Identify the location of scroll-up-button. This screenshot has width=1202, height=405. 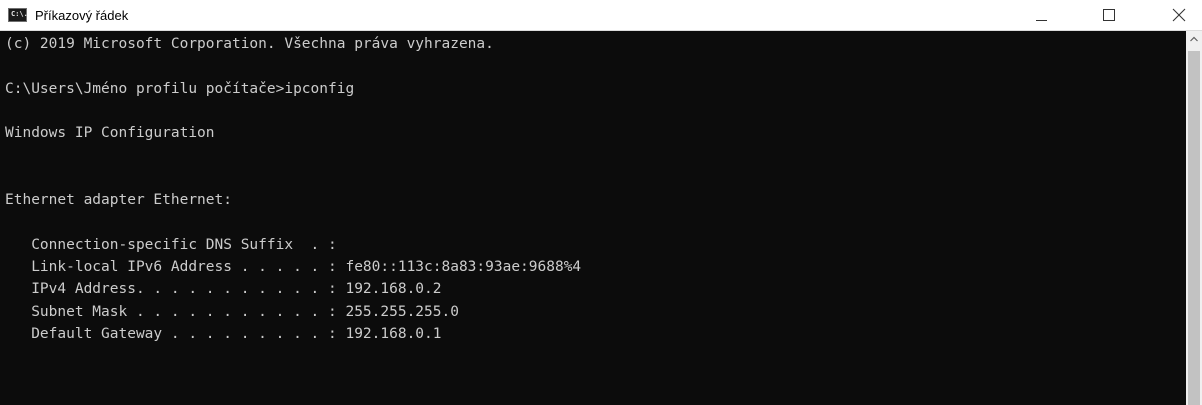
(1194, 39).